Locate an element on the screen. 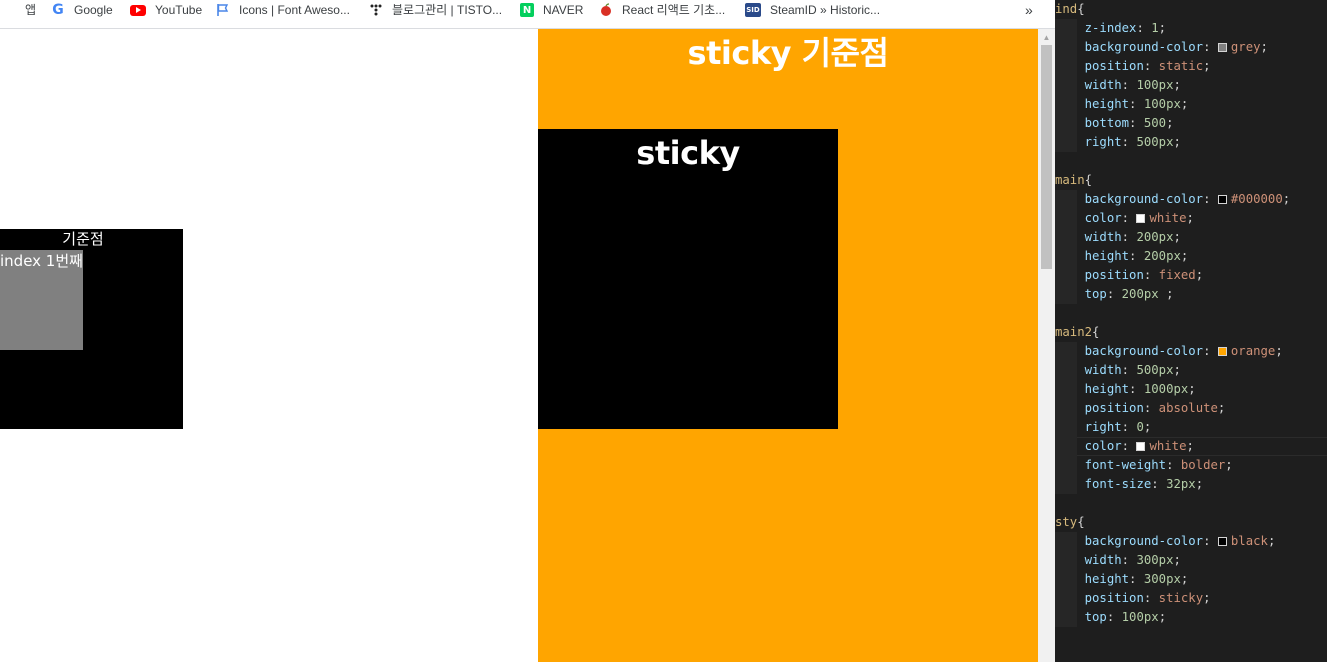 The width and height of the screenshot is (1327, 662). code-token: background-color is located at coordinates (1144, 351).